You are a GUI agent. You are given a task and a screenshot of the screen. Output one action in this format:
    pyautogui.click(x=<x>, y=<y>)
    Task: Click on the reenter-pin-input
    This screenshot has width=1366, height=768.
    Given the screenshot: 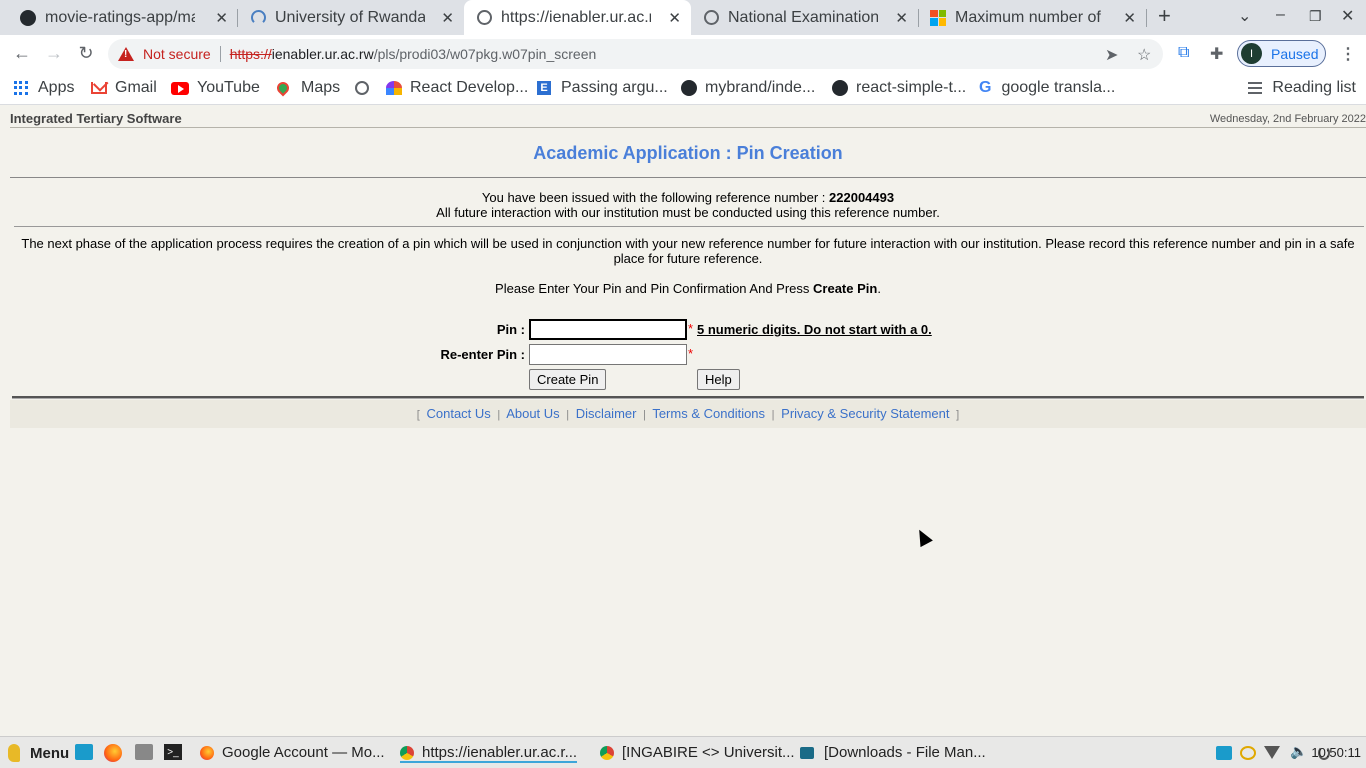 What is the action you would take?
    pyautogui.click(x=608, y=354)
    